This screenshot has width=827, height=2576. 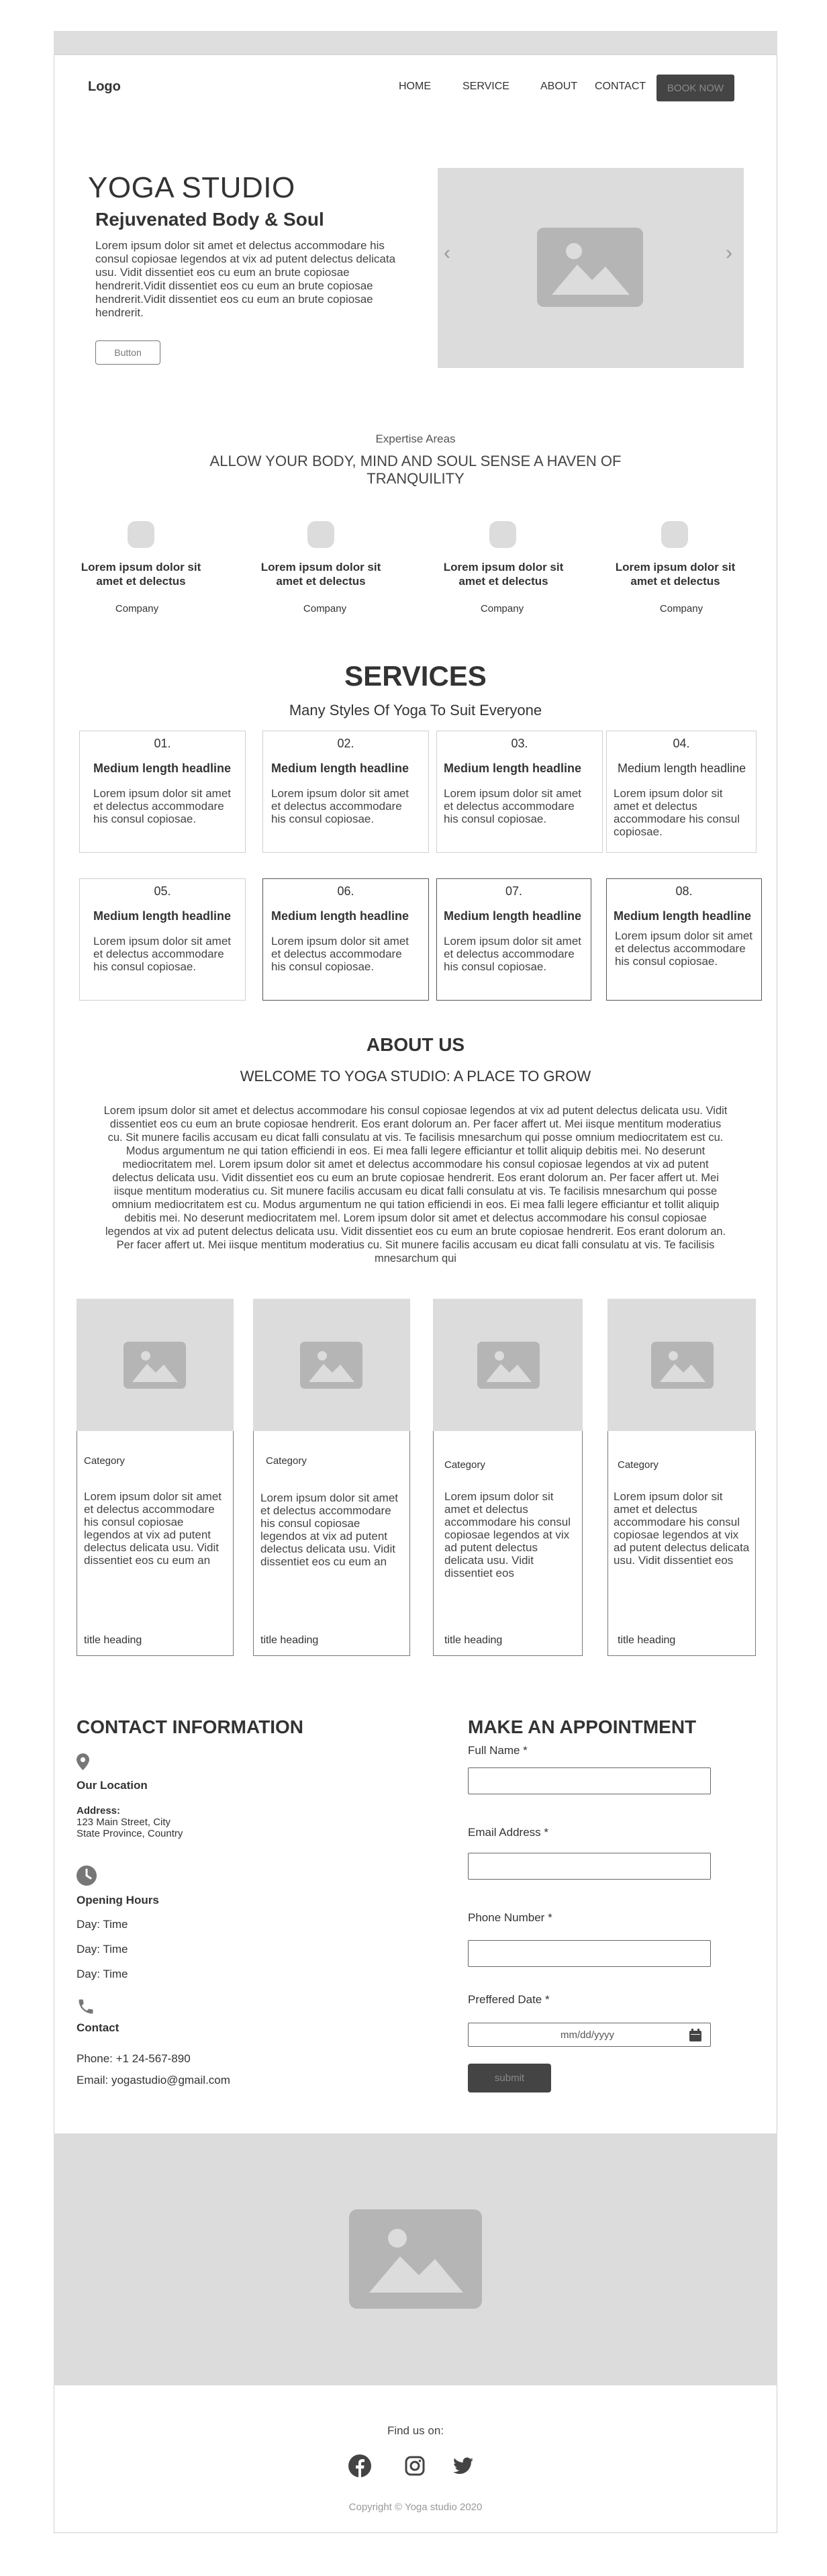 What do you see at coordinates (415, 43) in the screenshot?
I see `browser-top-bar` at bounding box center [415, 43].